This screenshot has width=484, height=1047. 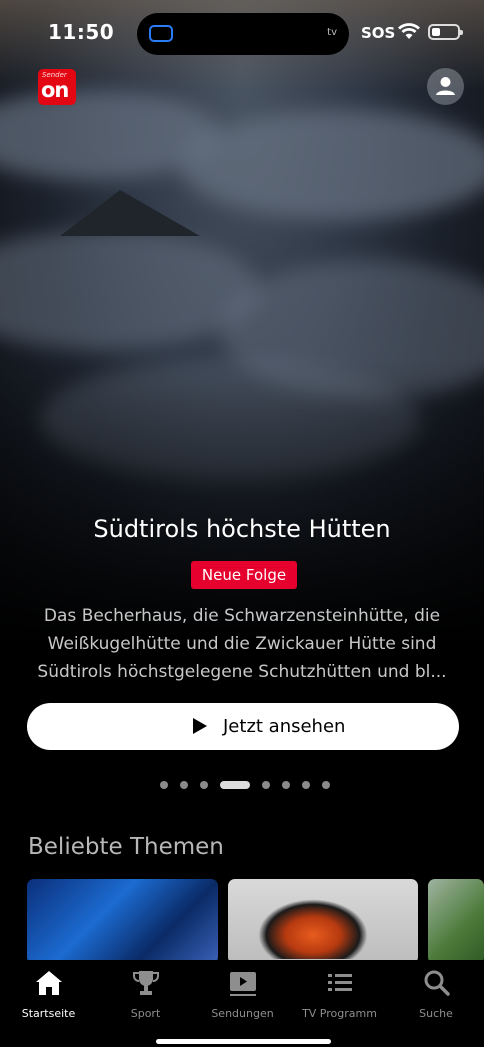 What do you see at coordinates (48, 1013) in the screenshot?
I see `tab-label: Startseite` at bounding box center [48, 1013].